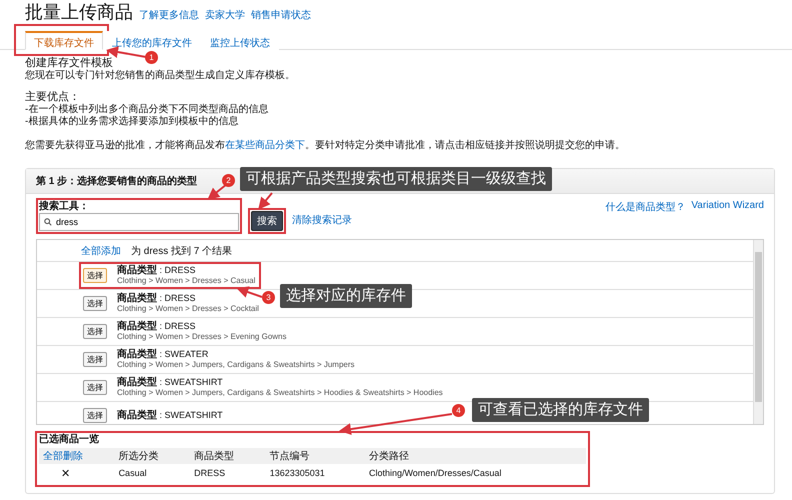 The image size is (792, 500). What do you see at coordinates (346, 296) in the screenshot?
I see `callout-label: 选择对应的库存件` at bounding box center [346, 296].